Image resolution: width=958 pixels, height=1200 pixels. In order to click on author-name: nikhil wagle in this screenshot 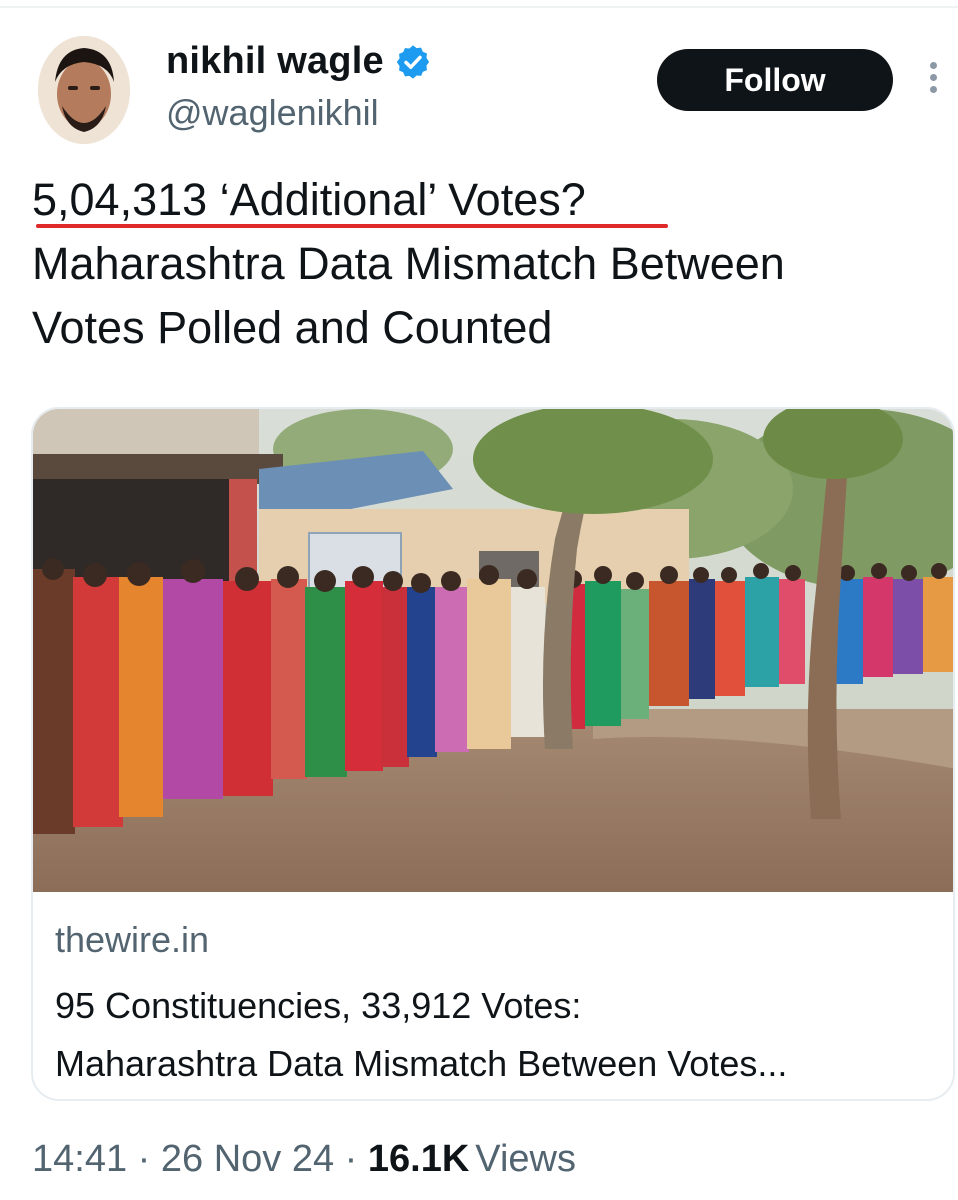, I will do `click(275, 61)`.